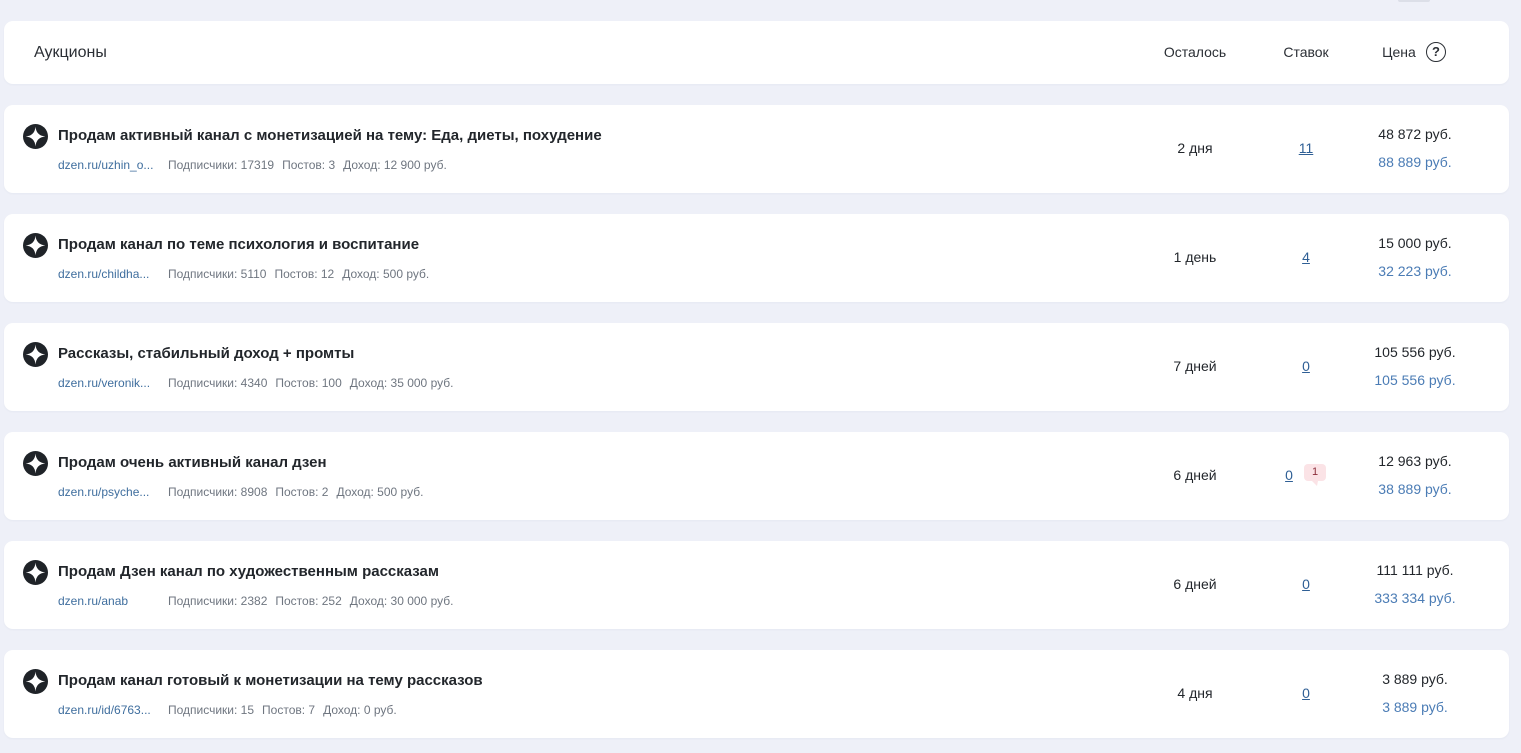  I want to click on current-price: 3 889 руб., so click(1415, 679).